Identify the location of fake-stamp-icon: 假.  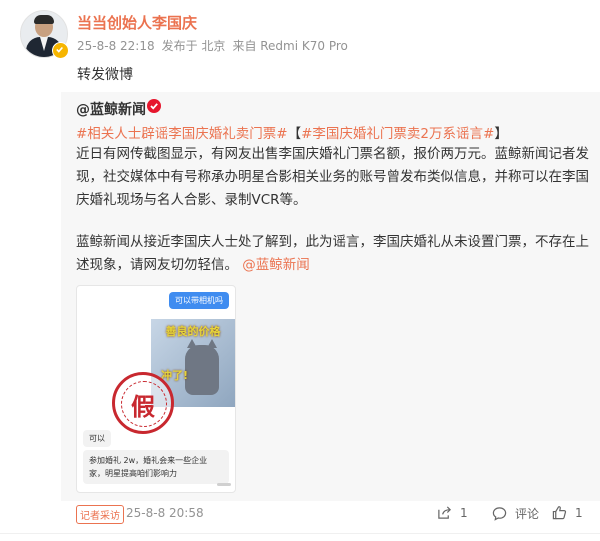
(143, 403).